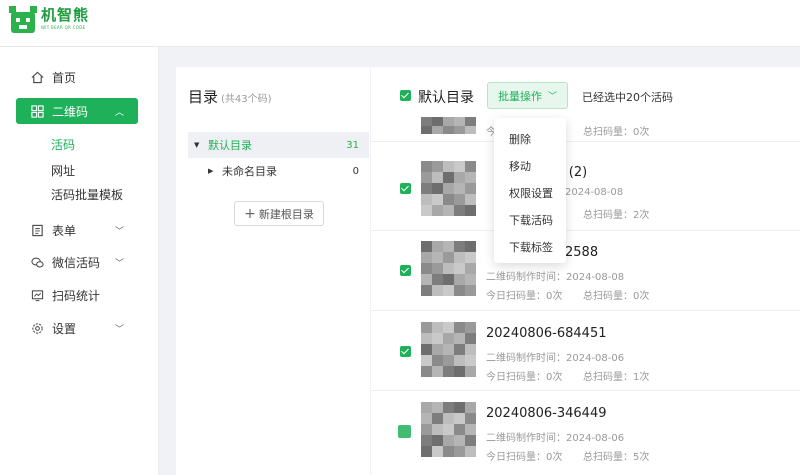  I want to click on sidebar-item-form: 表单 ﹀, so click(77, 230).